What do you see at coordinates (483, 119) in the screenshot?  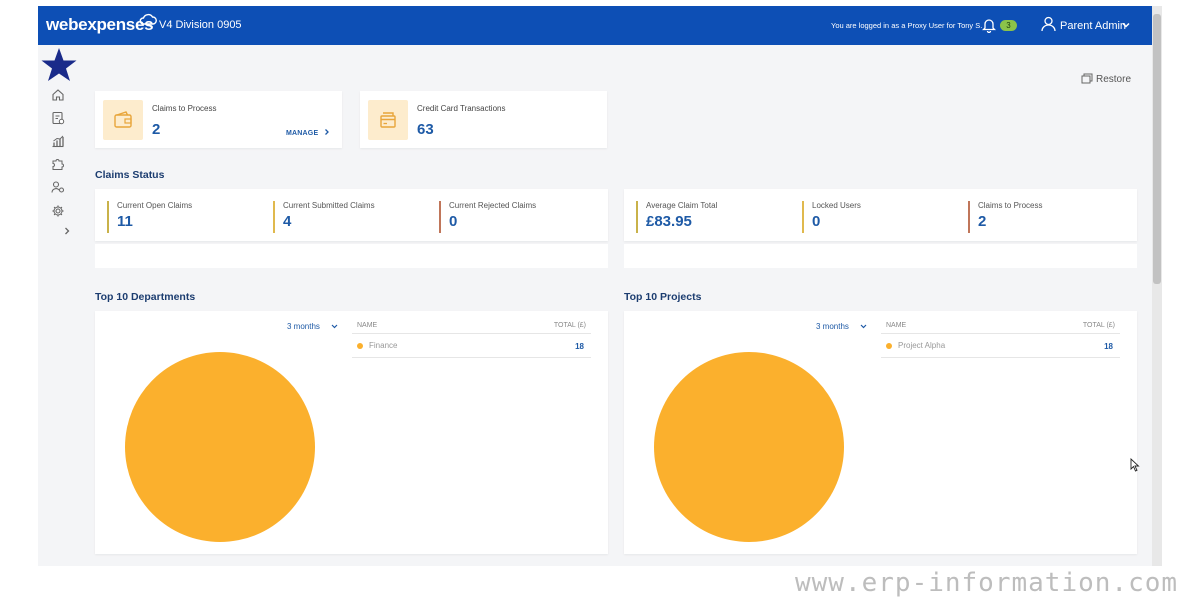 I see `credit-card-transactions-card: Credit Card Transactions 63` at bounding box center [483, 119].